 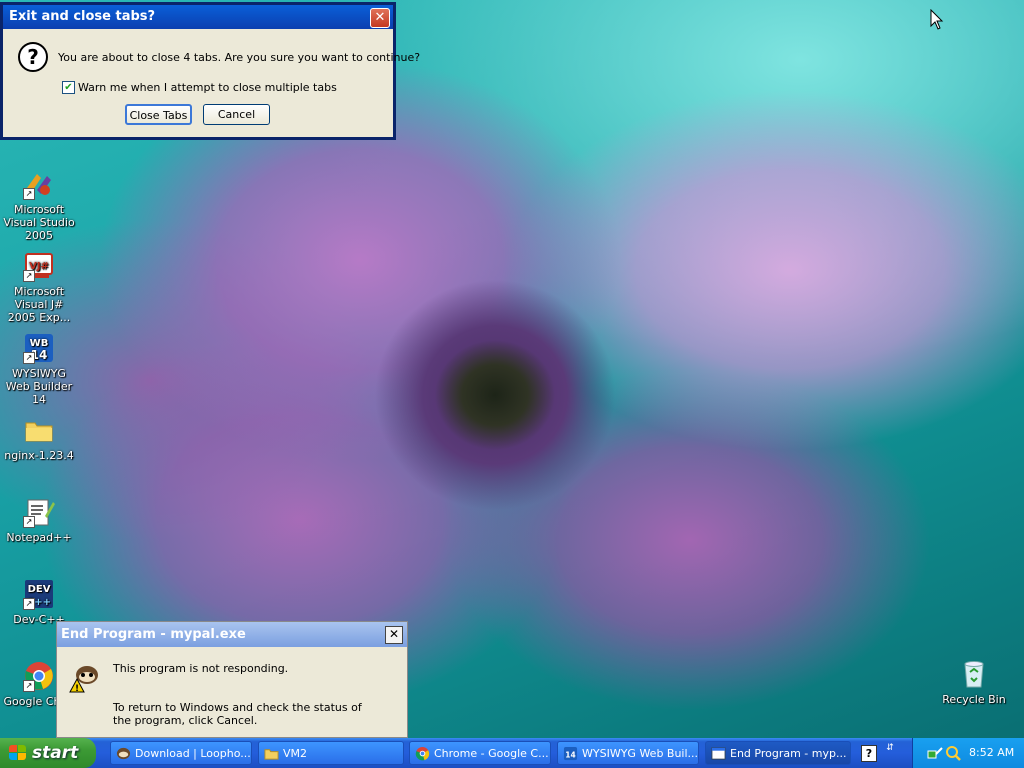 What do you see at coordinates (39, 222) in the screenshot?
I see `desktop-icon-label: Microsoft Visual Studio 2005` at bounding box center [39, 222].